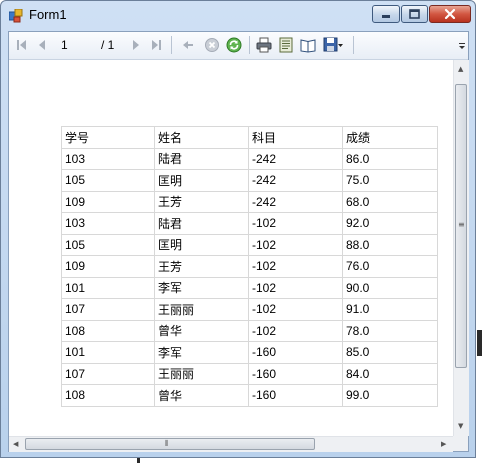  I want to click on next-page-icon, so click(136, 45).